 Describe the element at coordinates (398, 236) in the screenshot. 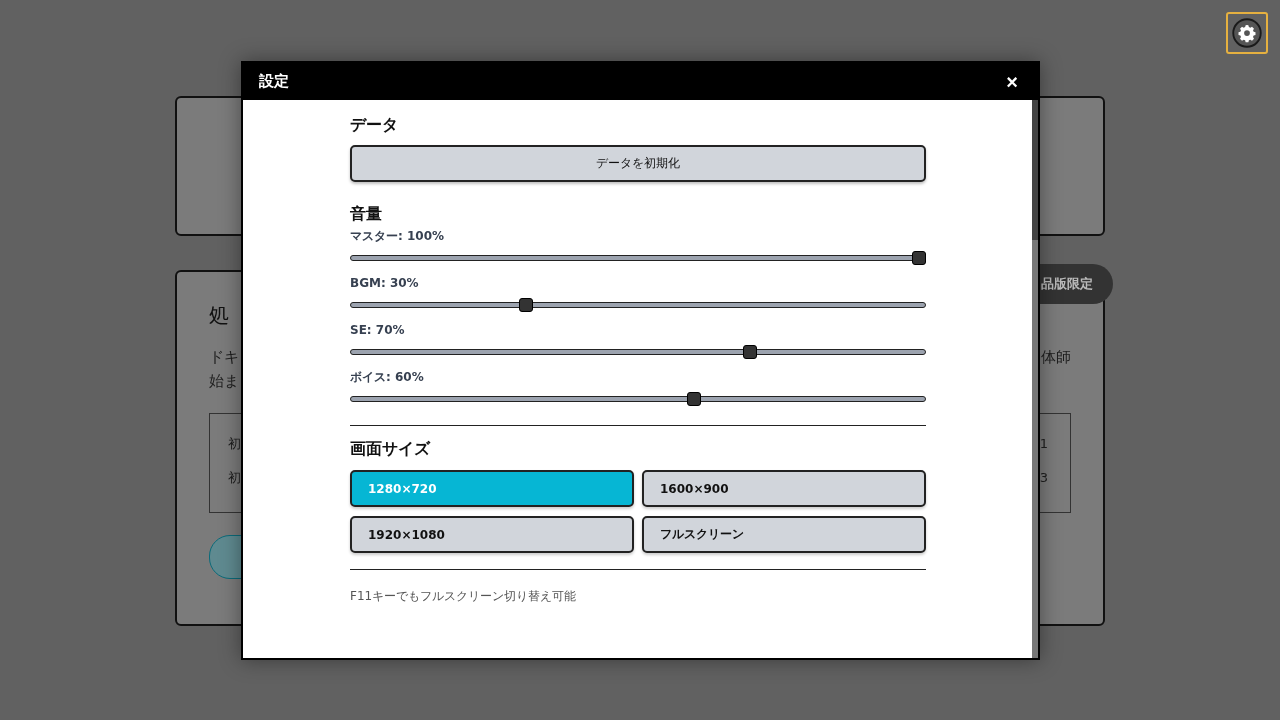

I see `slider-label: マスター: 100%` at that location.